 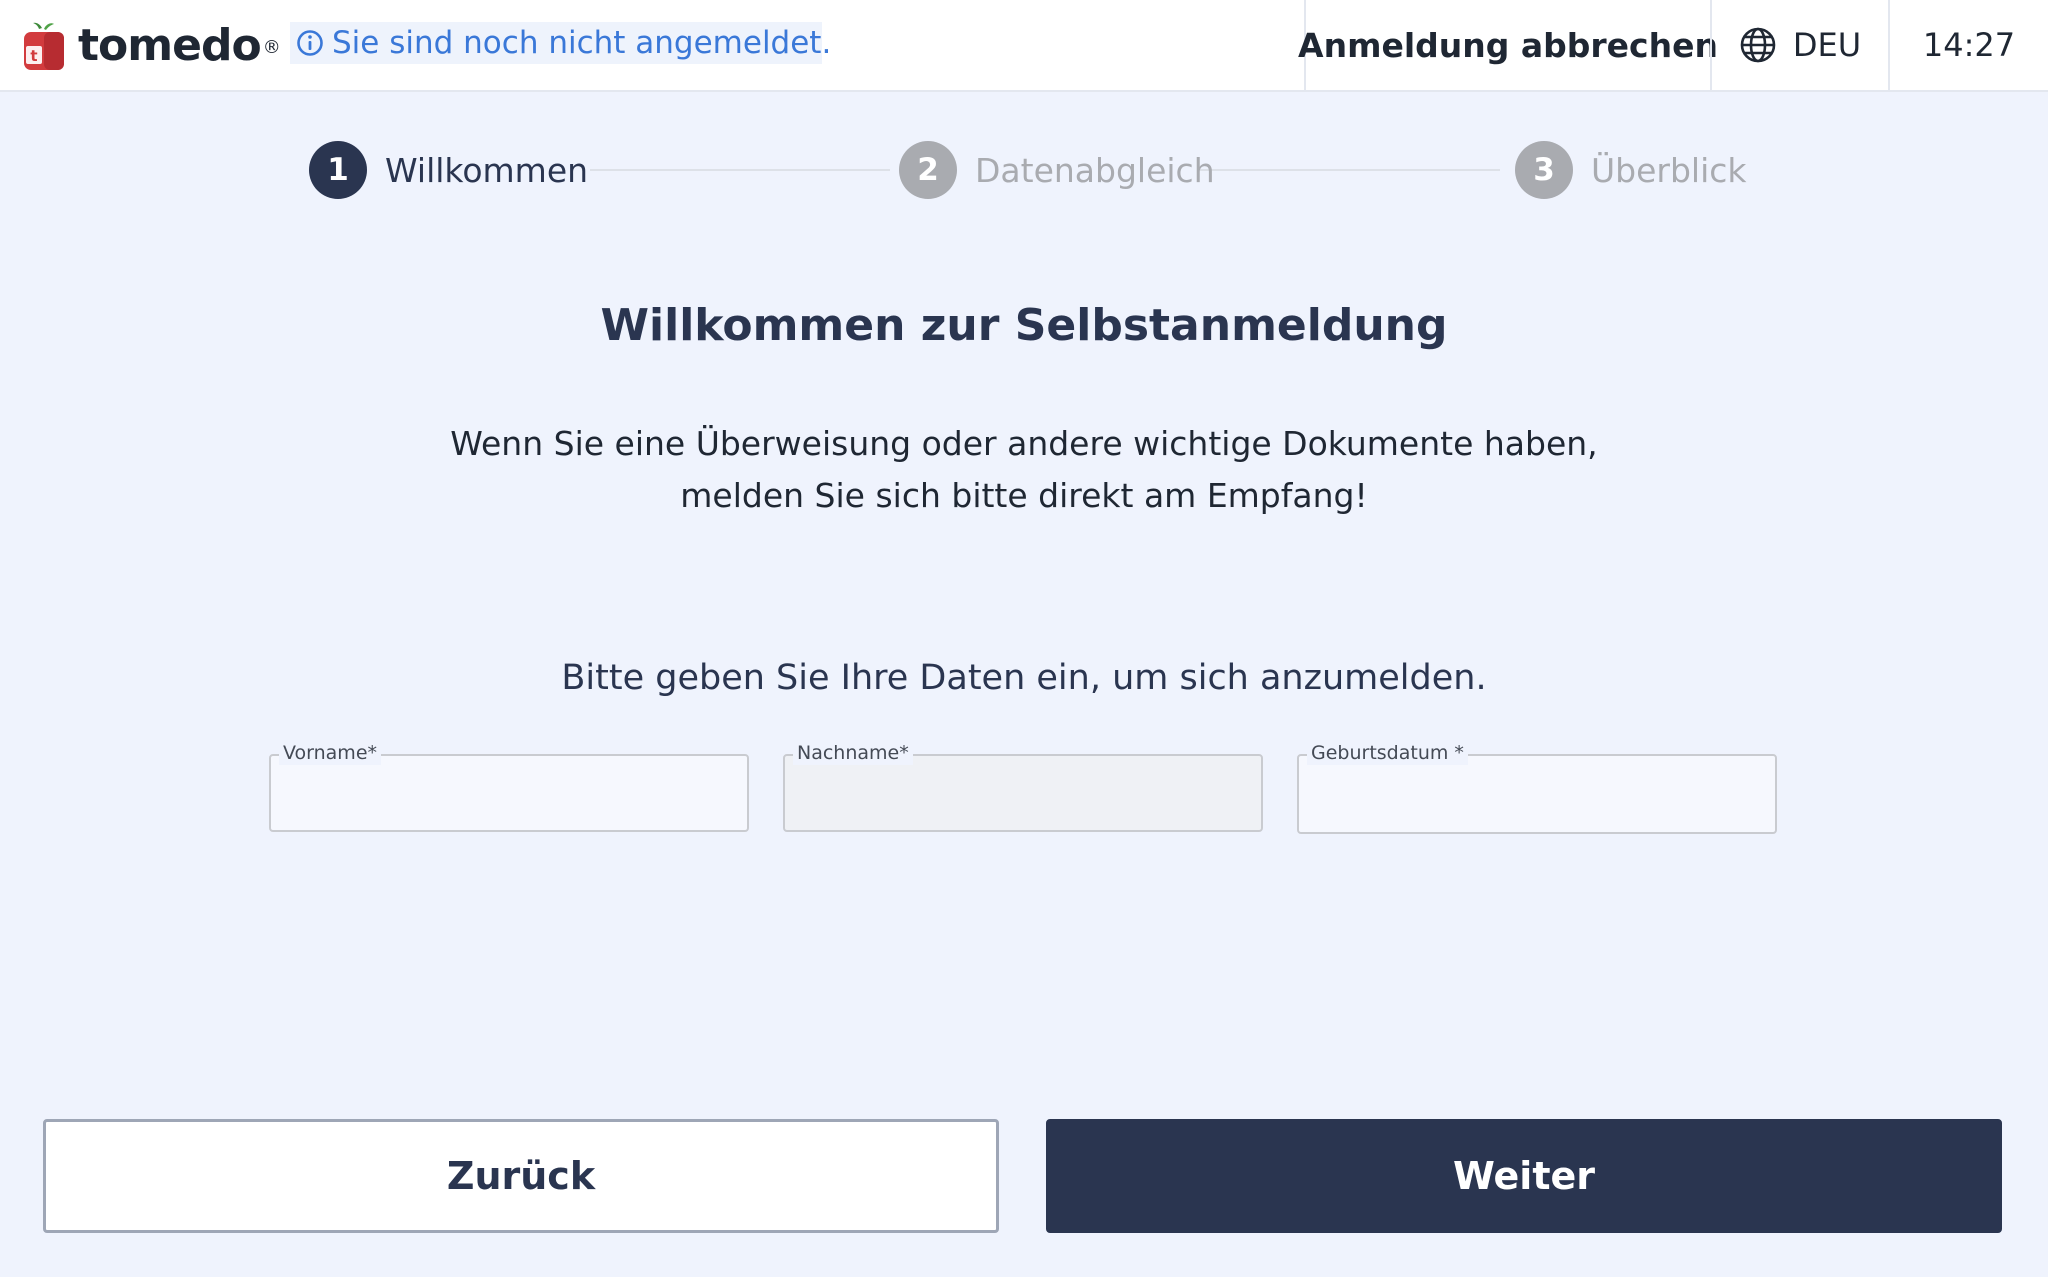 I want to click on logo-letter: t, so click(x=33, y=56).